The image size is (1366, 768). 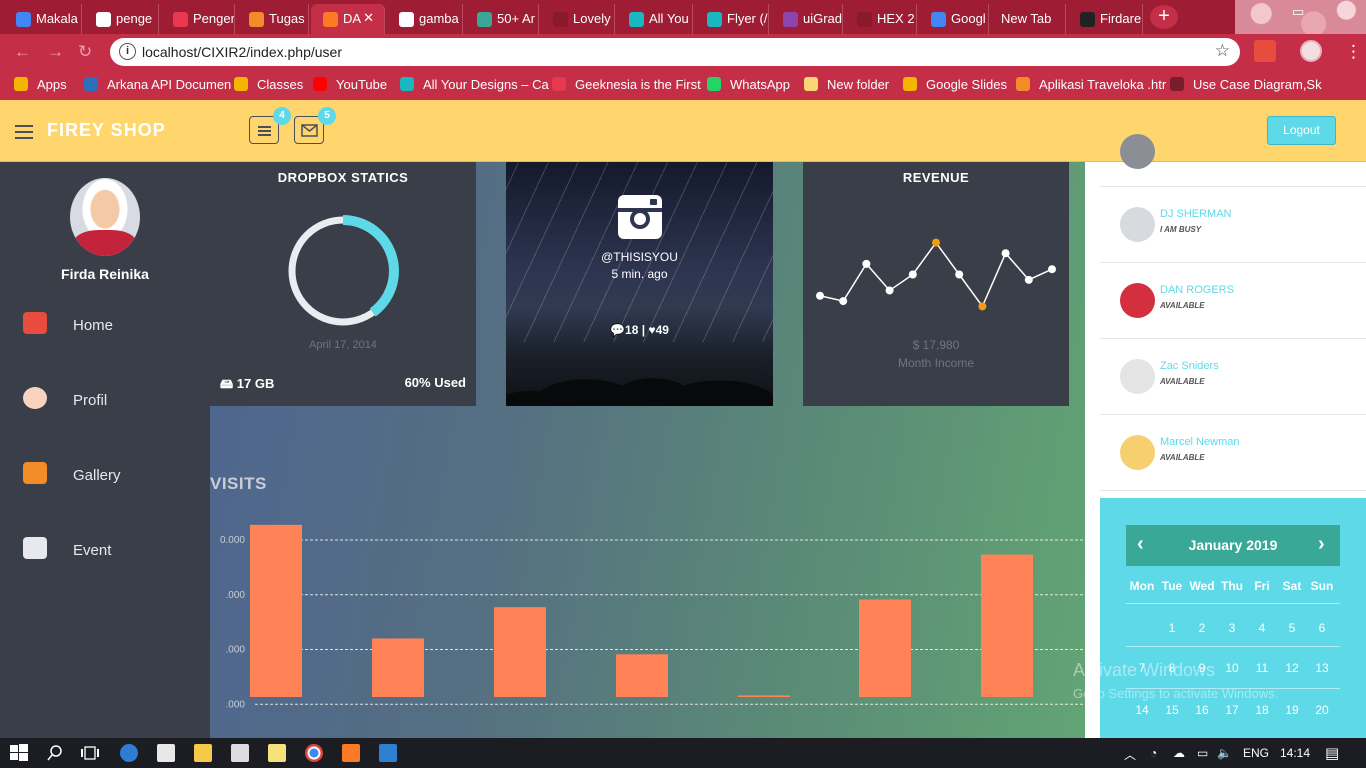 I want to click on browser-tab: Firdare, so click(x=1105, y=19).